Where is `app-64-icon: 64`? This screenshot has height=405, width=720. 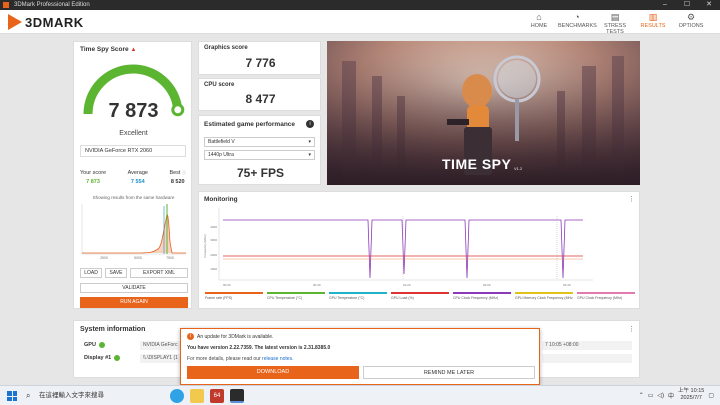
app-64-icon: 64 is located at coordinates (217, 396).